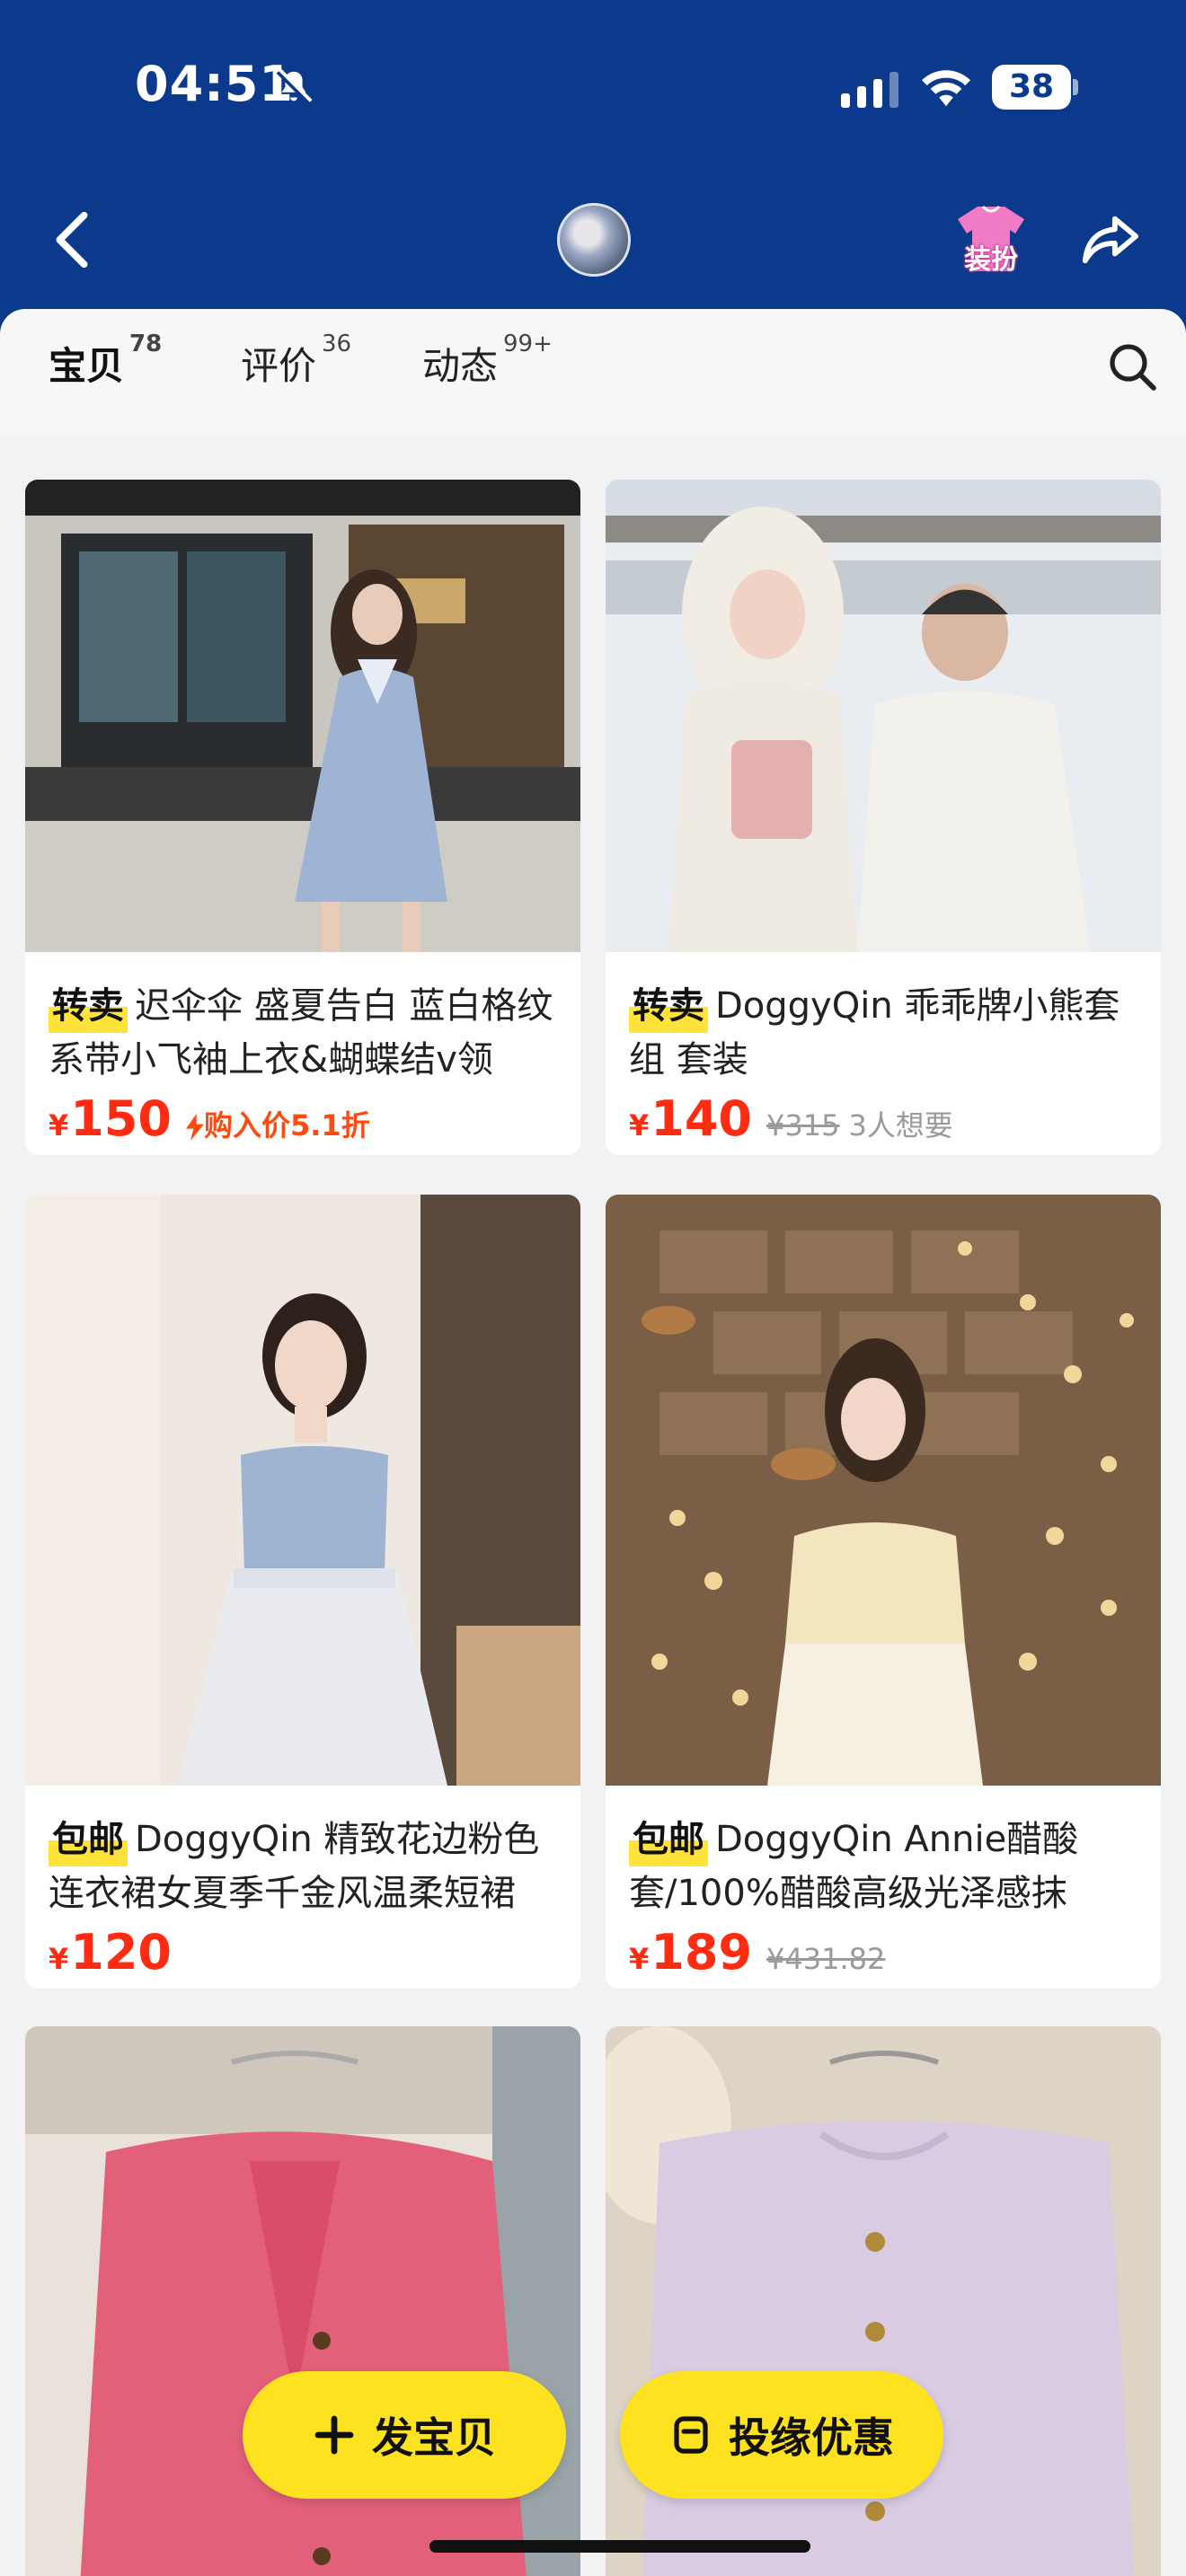  I want to click on dress-up-label: 装扮, so click(991, 260).